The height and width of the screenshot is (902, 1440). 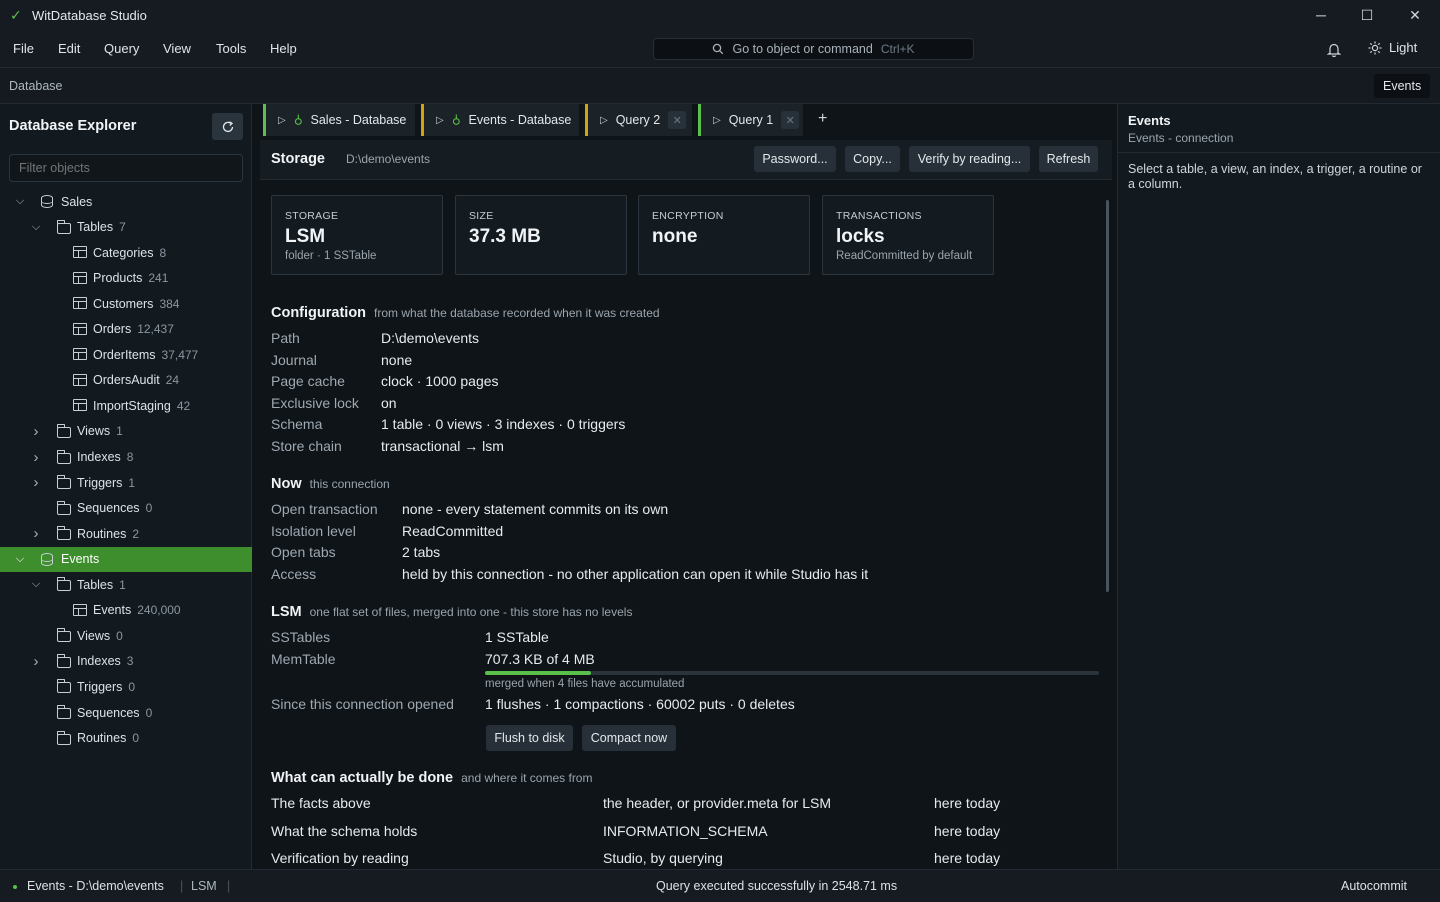 I want to click on tree-item-sales: ⌵ Sales, so click(x=126, y=201).